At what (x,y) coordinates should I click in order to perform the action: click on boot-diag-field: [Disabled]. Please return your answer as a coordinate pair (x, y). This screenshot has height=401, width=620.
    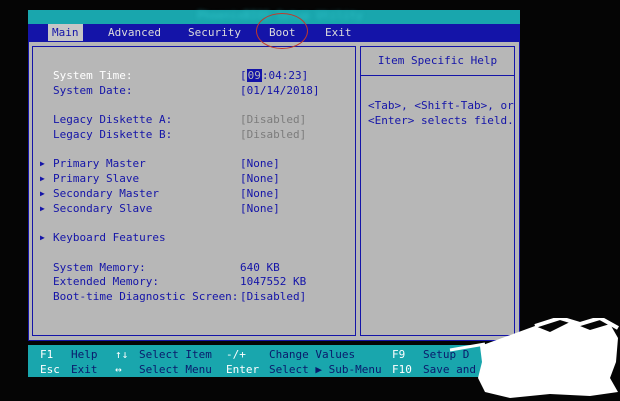
    Looking at the image, I should click on (273, 297).